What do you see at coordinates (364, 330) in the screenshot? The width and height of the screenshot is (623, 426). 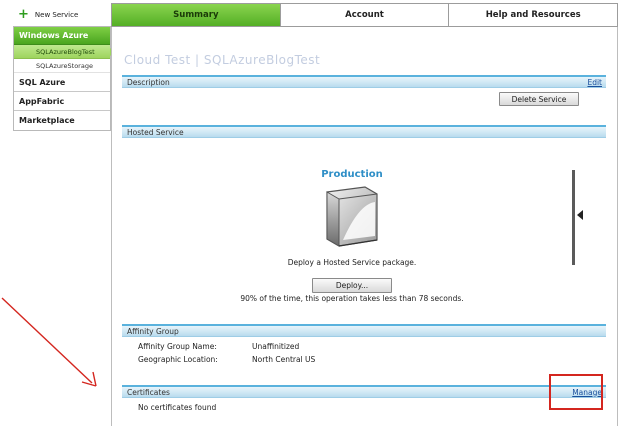 I see `affinity-group-section-header: Affinity Group` at bounding box center [364, 330].